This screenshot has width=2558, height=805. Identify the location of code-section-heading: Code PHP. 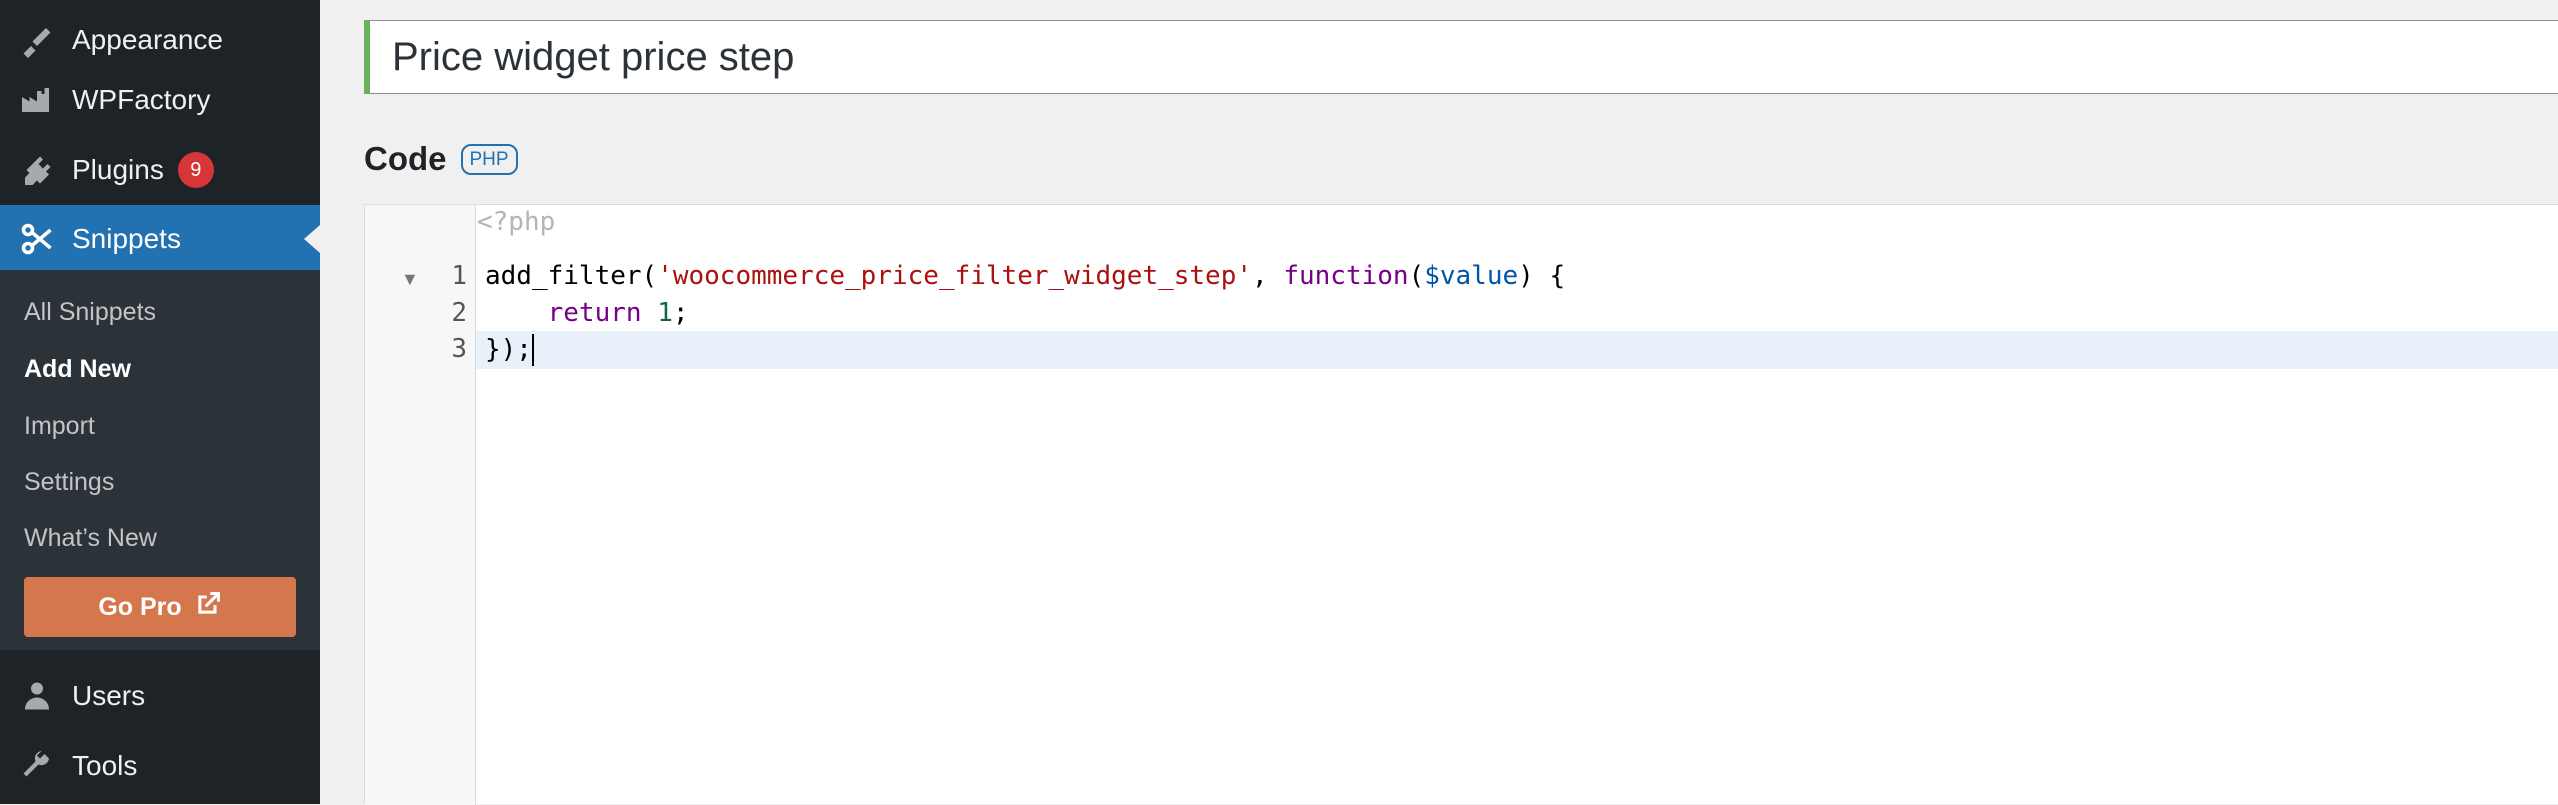
(441, 159).